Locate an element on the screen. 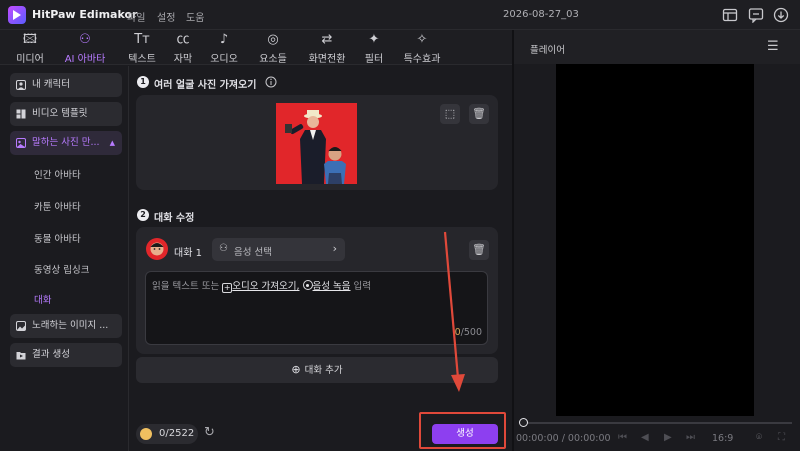  effects-icon: ✧ is located at coordinates (422, 39).